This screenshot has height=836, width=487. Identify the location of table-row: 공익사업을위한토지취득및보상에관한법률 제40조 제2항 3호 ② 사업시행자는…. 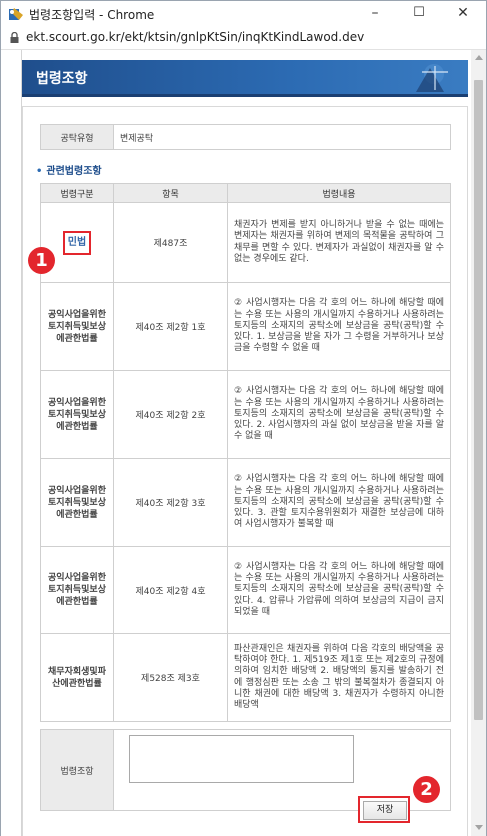
(245, 502).